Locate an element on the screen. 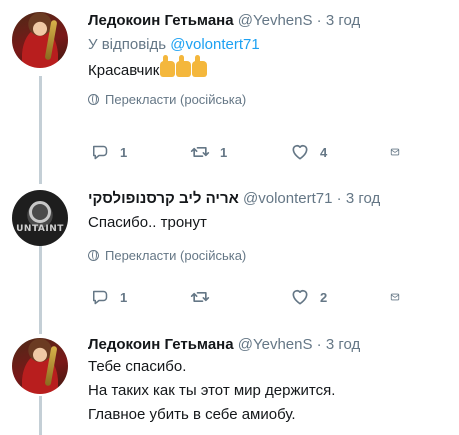 The width and height of the screenshot is (459, 435). tweet-actions: 1 2 is located at coordinates (250, 297).